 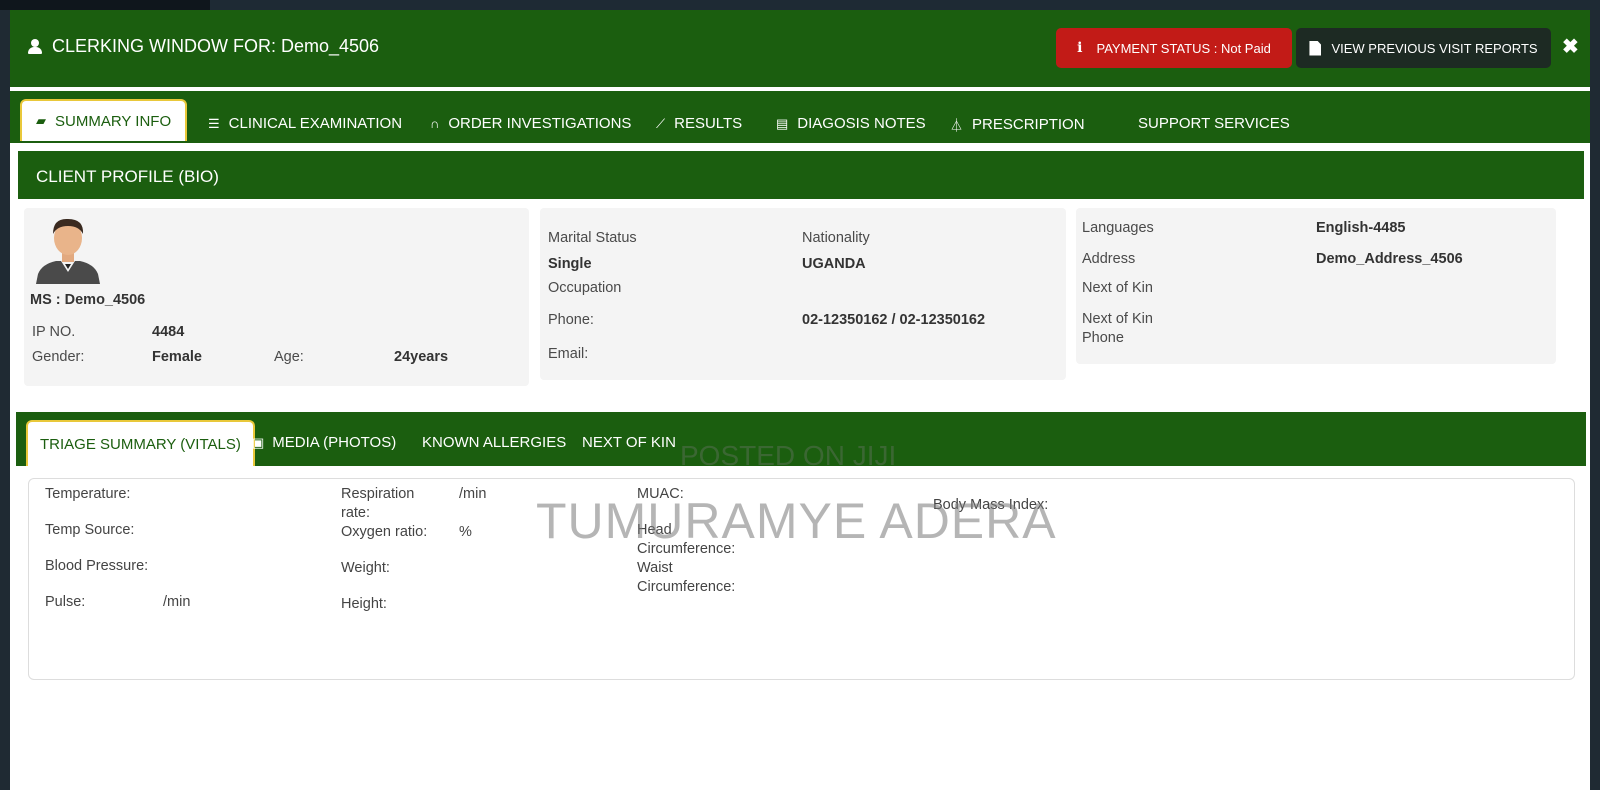 I want to click on oxygen-ratio-label: Oxygen ratio:, so click(x=384, y=532).